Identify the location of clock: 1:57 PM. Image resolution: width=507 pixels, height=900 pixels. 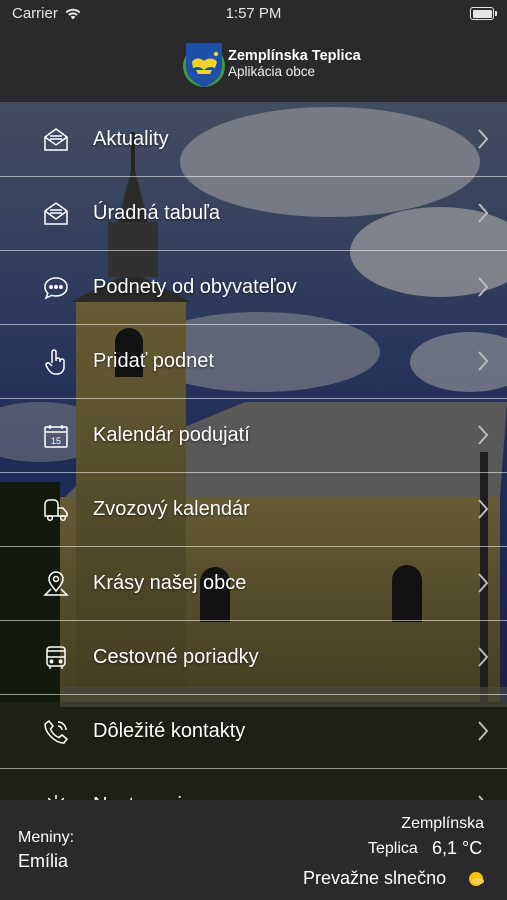
(253, 13).